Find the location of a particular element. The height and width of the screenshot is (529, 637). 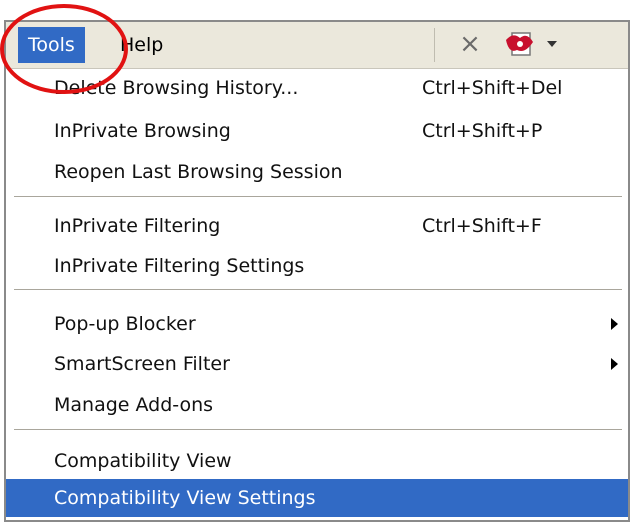

close-icon: × is located at coordinates (470, 44).